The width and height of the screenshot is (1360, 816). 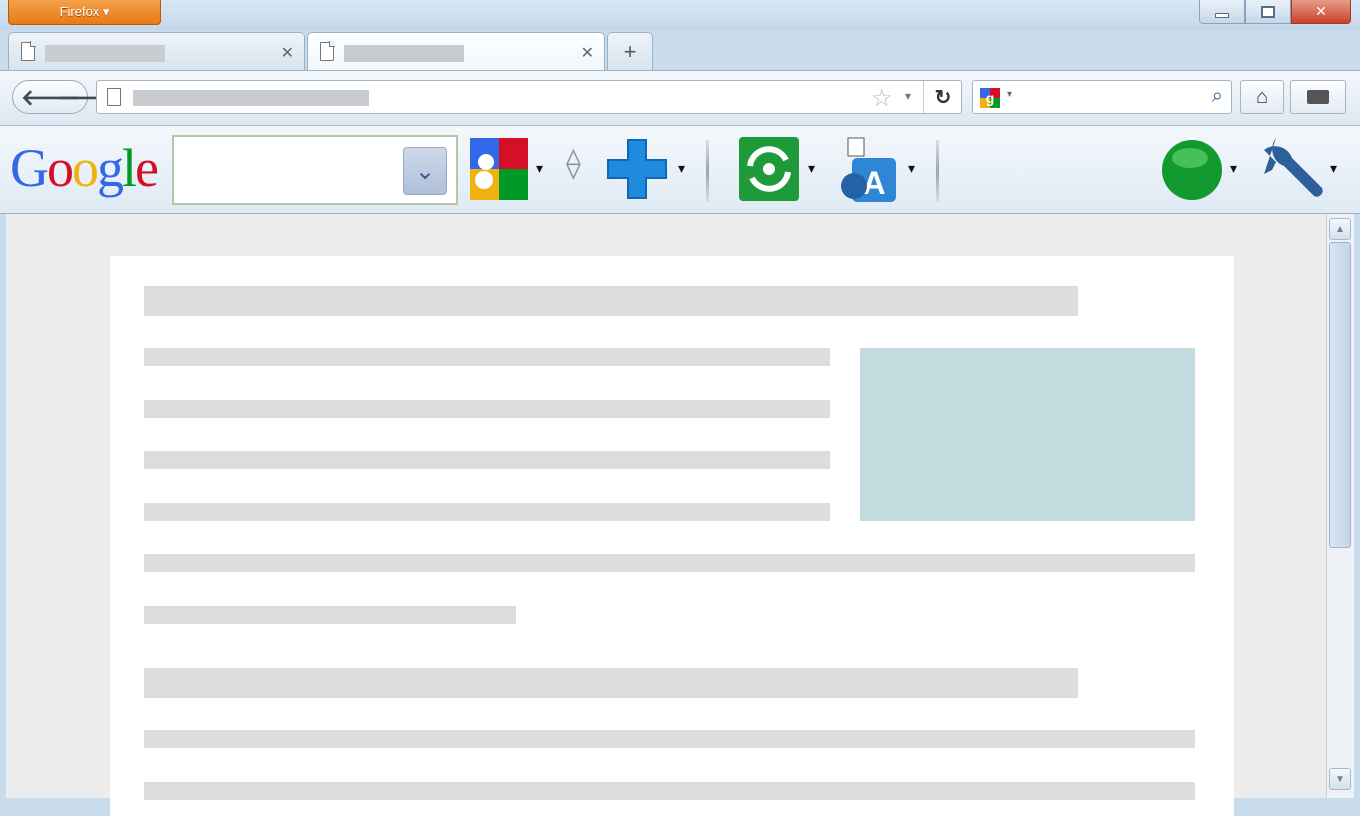 I want to click on bookmarks-icon, so click(x=1318, y=97).